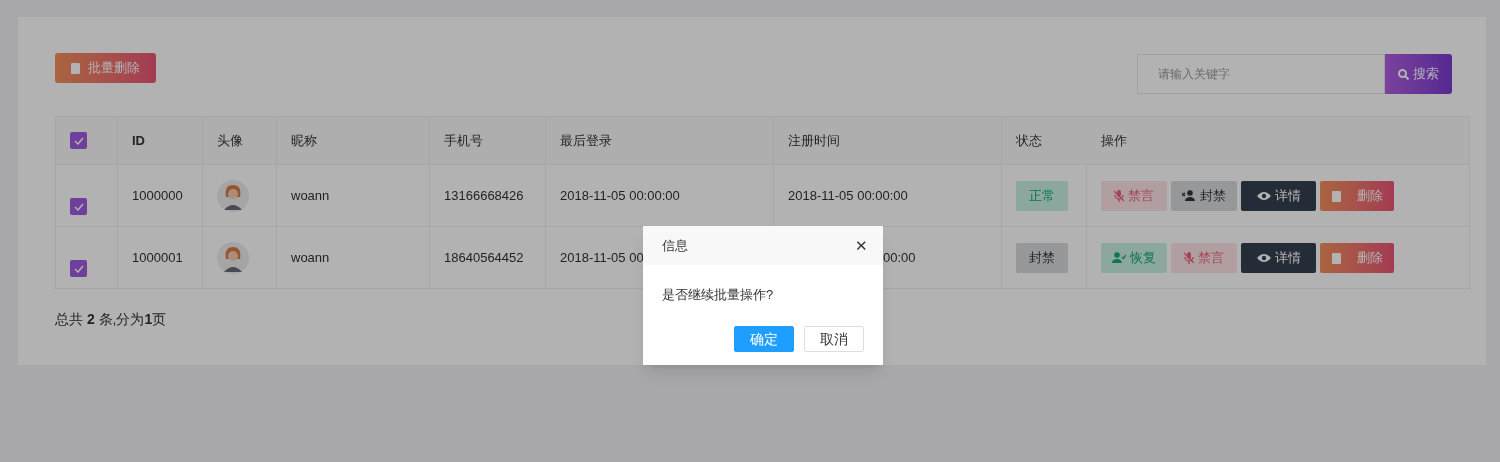  I want to click on restore-button: 恢复, so click(1134, 257).